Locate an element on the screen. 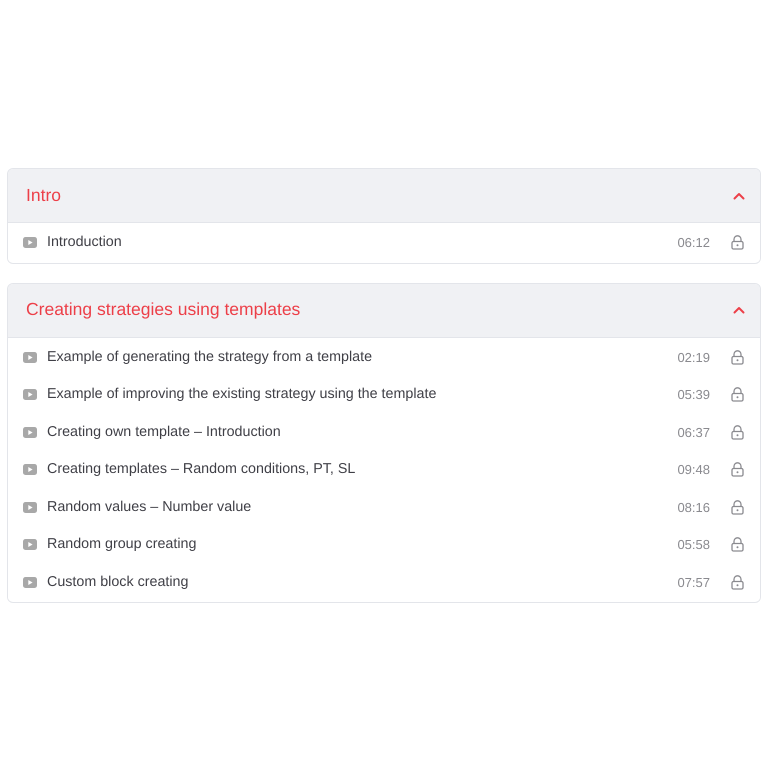 Image resolution: width=768 pixels, height=768 pixels. lesson-title: Custom block creating is located at coordinates (118, 582).